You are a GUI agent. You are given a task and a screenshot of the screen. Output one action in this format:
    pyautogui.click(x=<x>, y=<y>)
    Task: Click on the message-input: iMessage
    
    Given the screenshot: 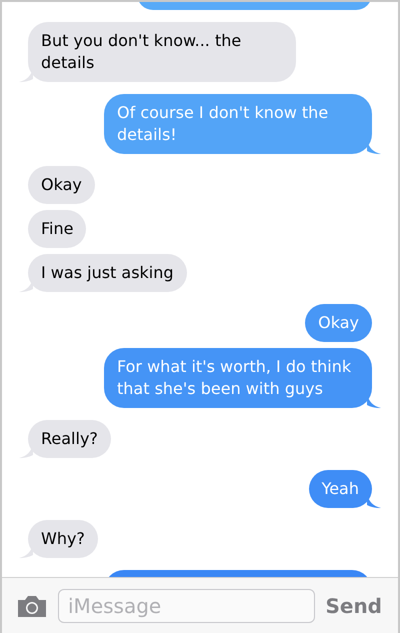 What is the action you would take?
    pyautogui.click(x=187, y=605)
    